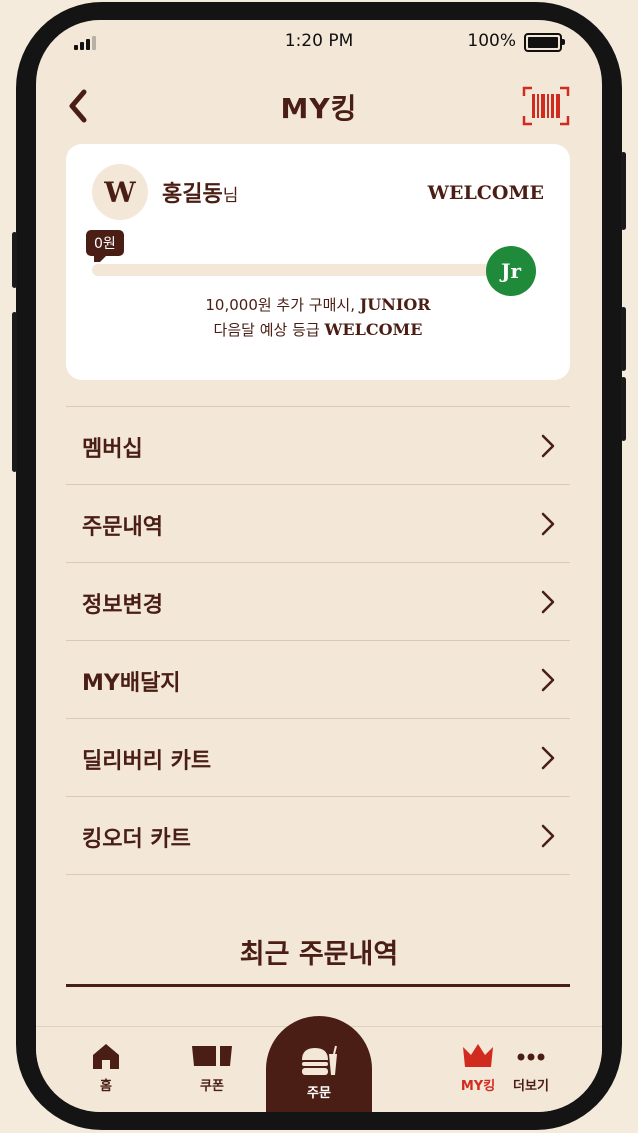 The height and width of the screenshot is (1133, 638). Describe the element at coordinates (106, 1056) in the screenshot. I see `home-icon` at that location.